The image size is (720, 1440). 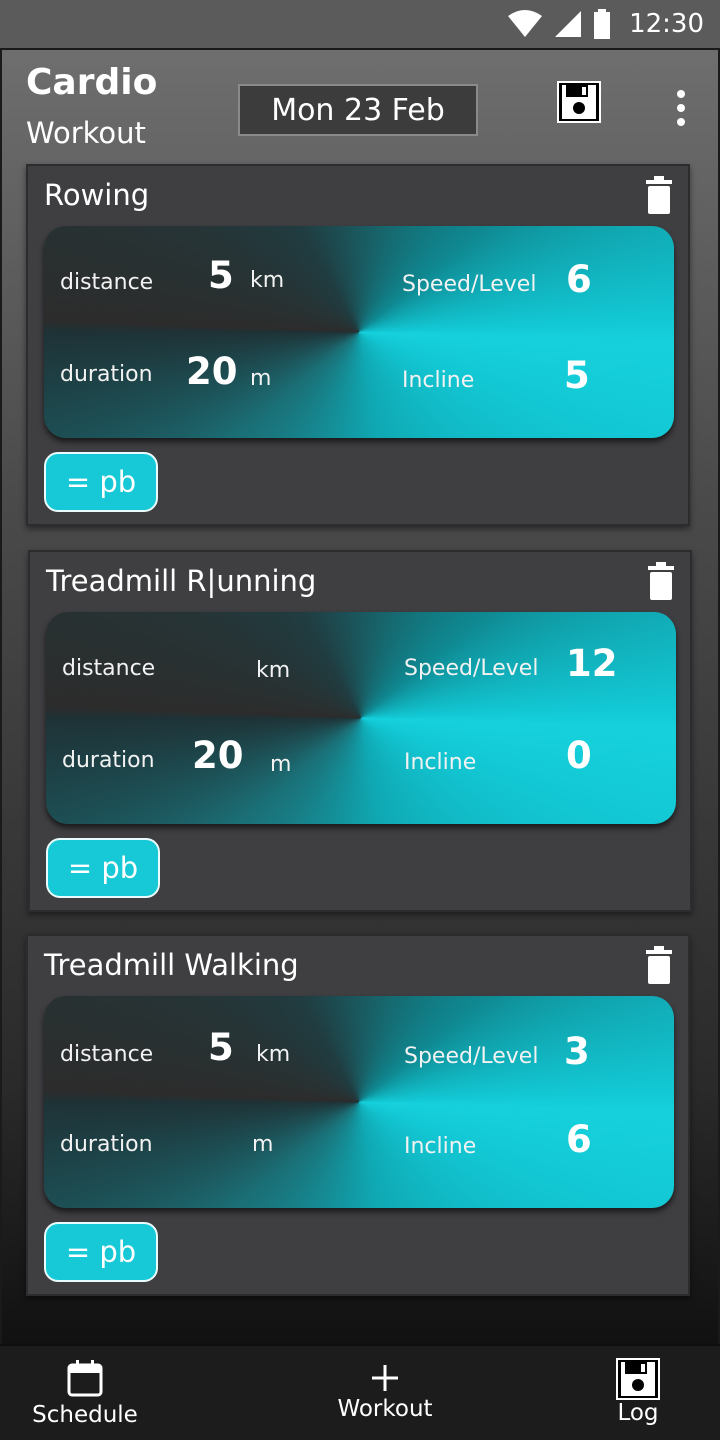 What do you see at coordinates (97, 195) in the screenshot?
I see `exercise-name: Rowing` at bounding box center [97, 195].